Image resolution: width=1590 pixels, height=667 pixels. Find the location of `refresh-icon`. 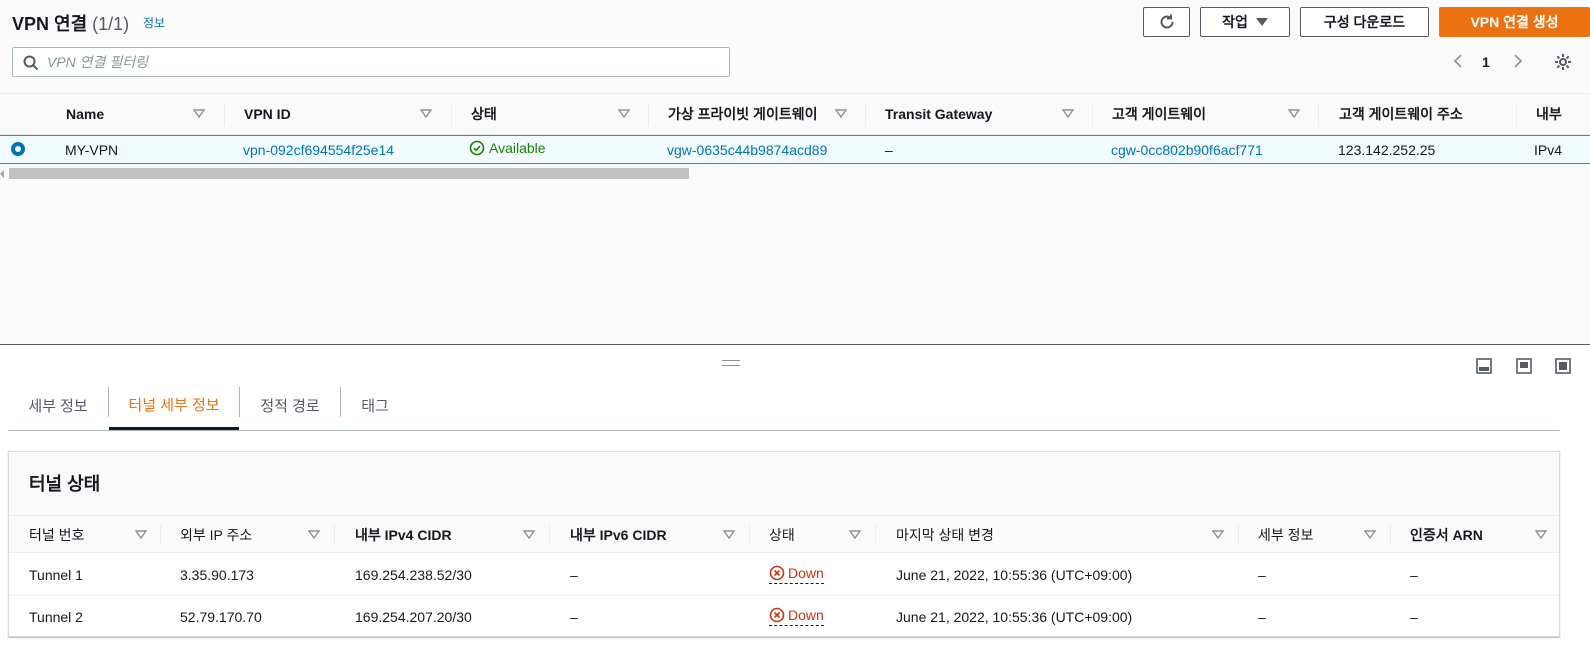

refresh-icon is located at coordinates (1166, 21).